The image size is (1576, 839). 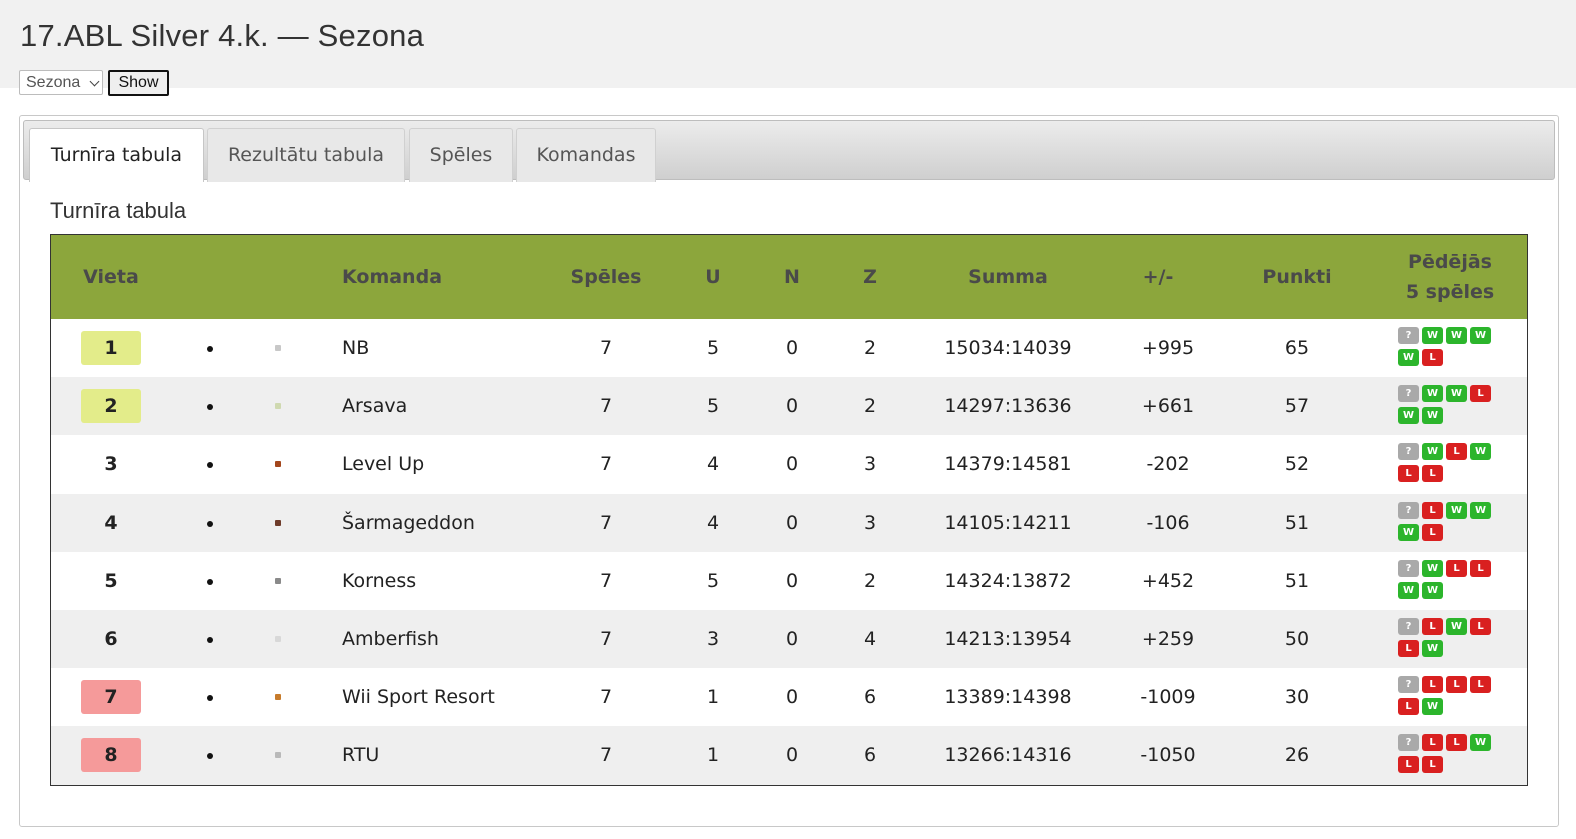 I want to click on col-header-losses: Z, so click(x=870, y=277).